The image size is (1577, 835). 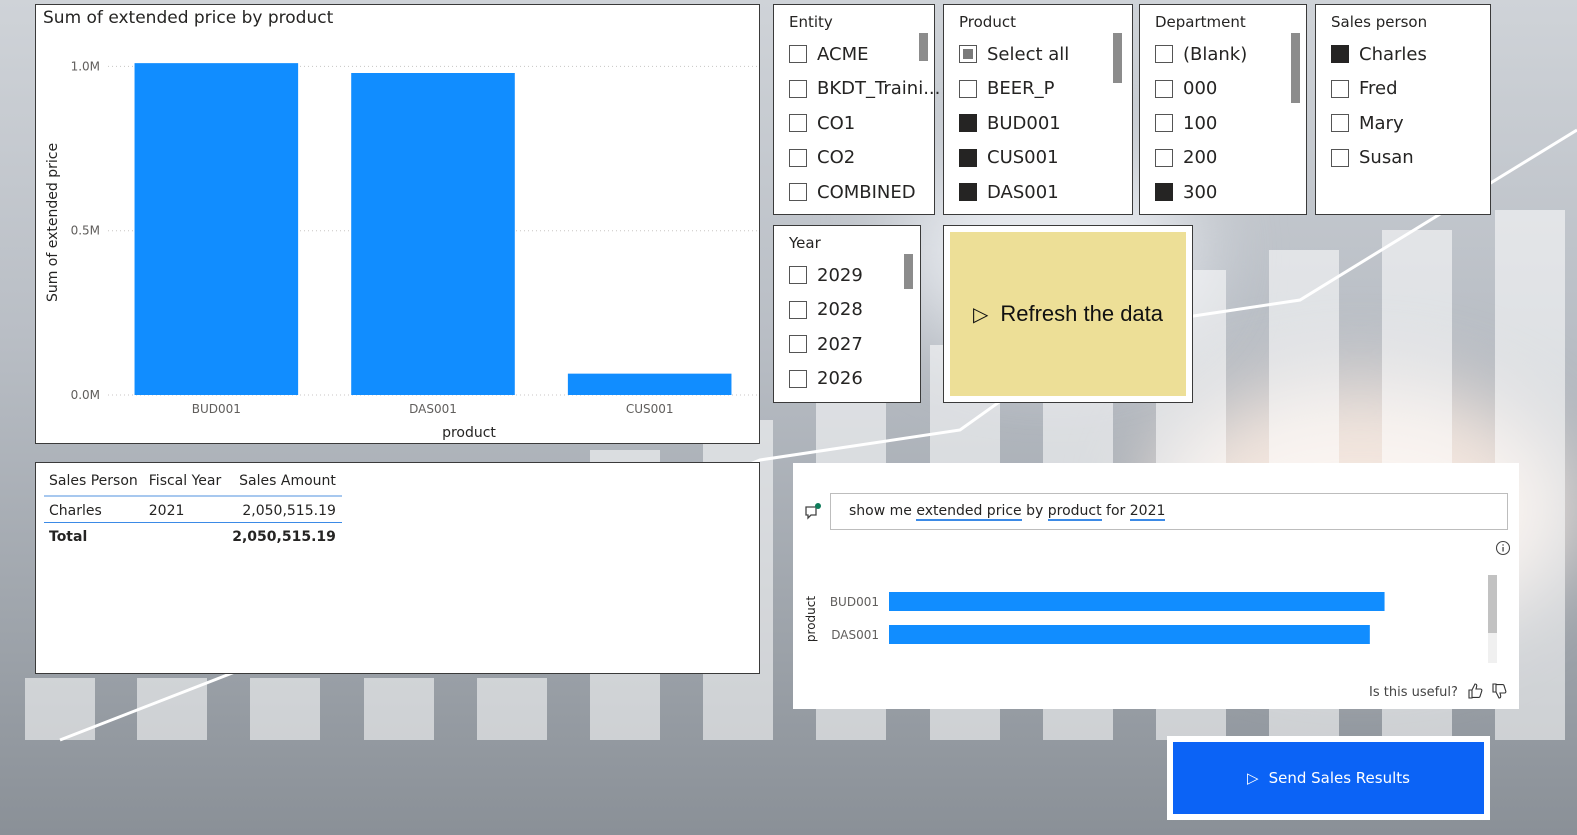 I want to click on option-label: 100, so click(x=1200, y=123).